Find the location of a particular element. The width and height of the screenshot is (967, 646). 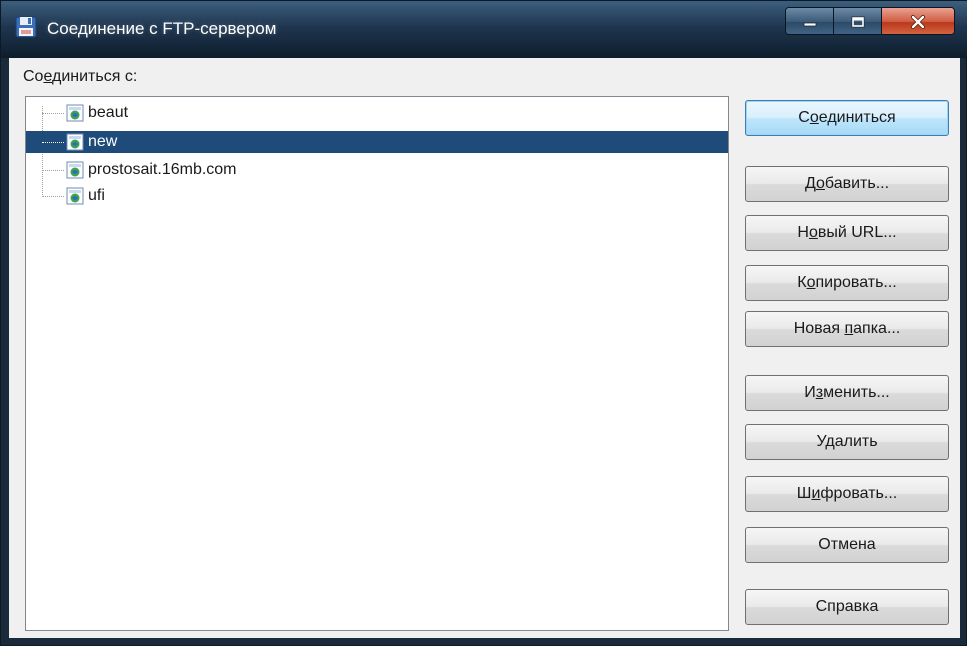

button-label: Соединиться is located at coordinates (847, 117).